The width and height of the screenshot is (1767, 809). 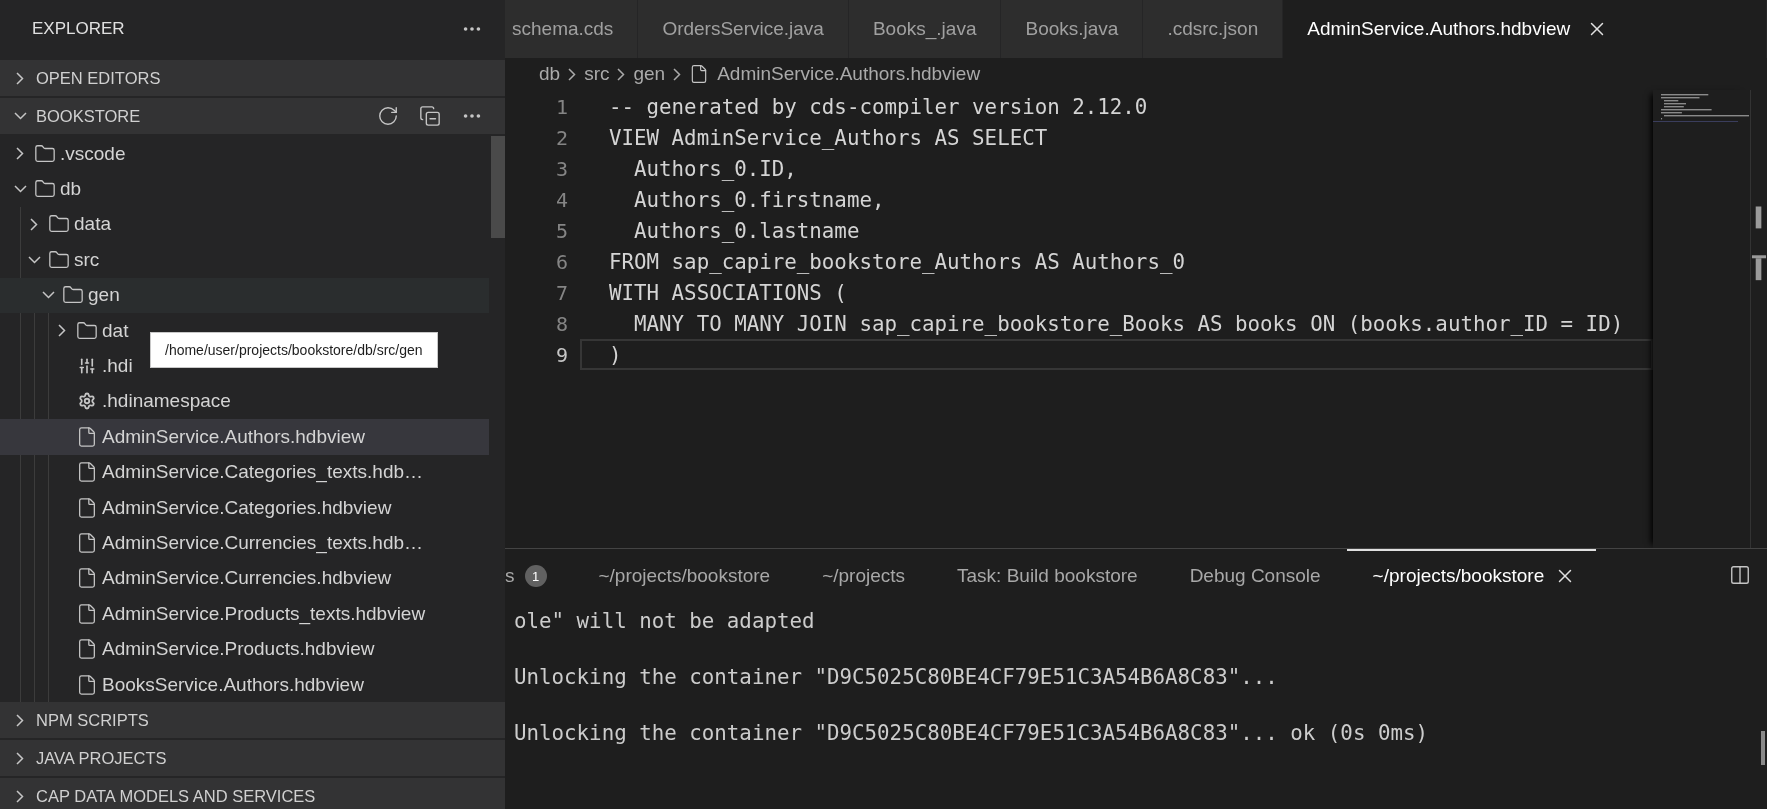 I want to click on editor-tab: Books_.java, so click(x=925, y=29).